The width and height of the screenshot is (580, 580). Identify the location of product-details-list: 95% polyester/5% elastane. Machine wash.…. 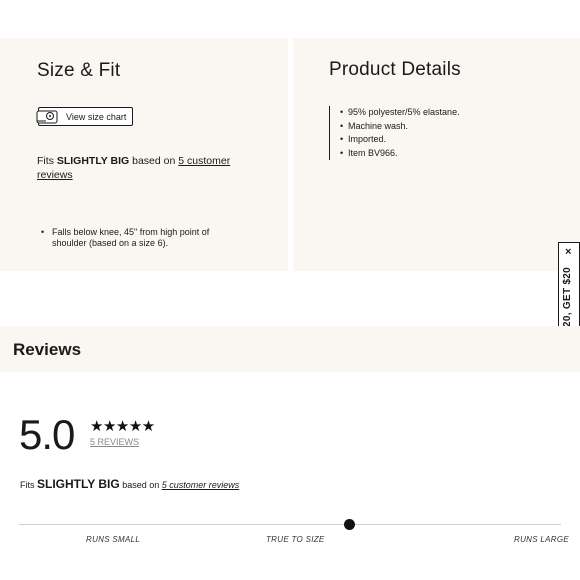
(394, 133).